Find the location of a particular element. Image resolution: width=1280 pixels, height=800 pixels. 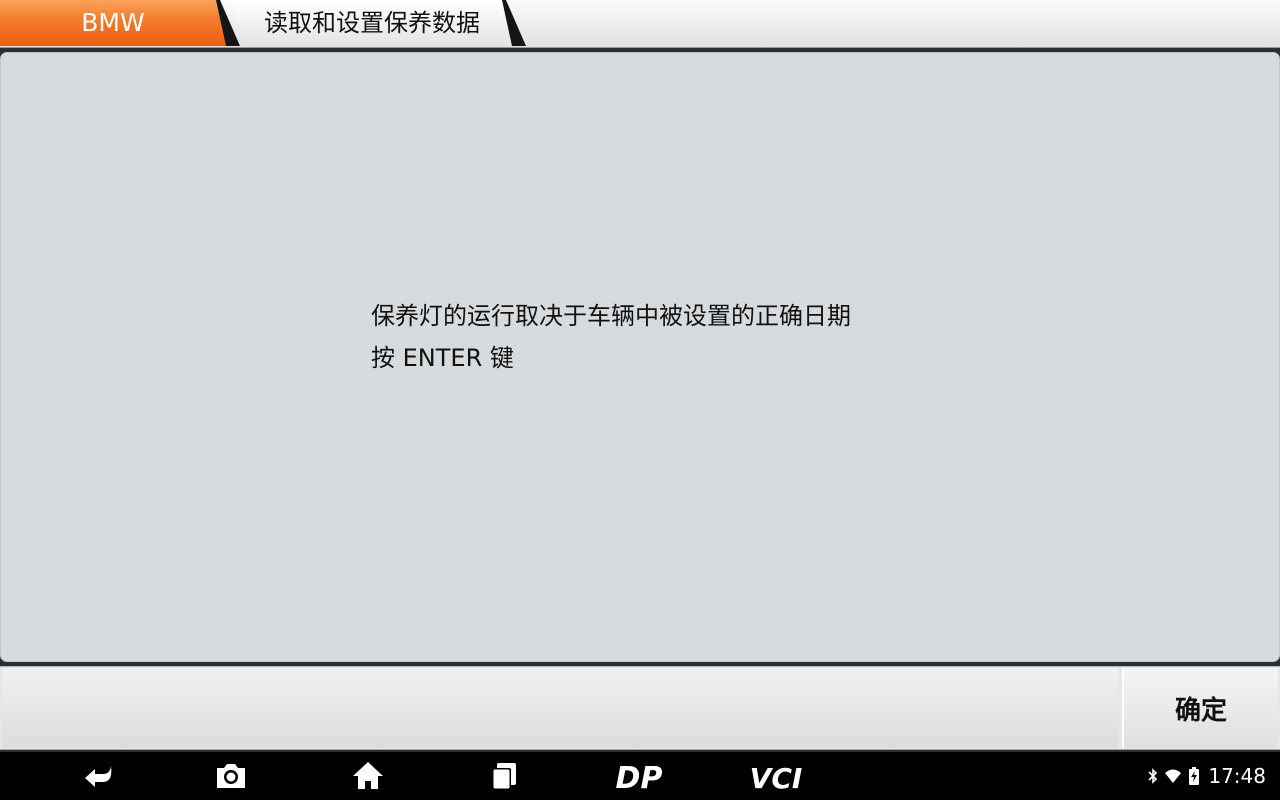

wifi-icon is located at coordinates (1173, 776).